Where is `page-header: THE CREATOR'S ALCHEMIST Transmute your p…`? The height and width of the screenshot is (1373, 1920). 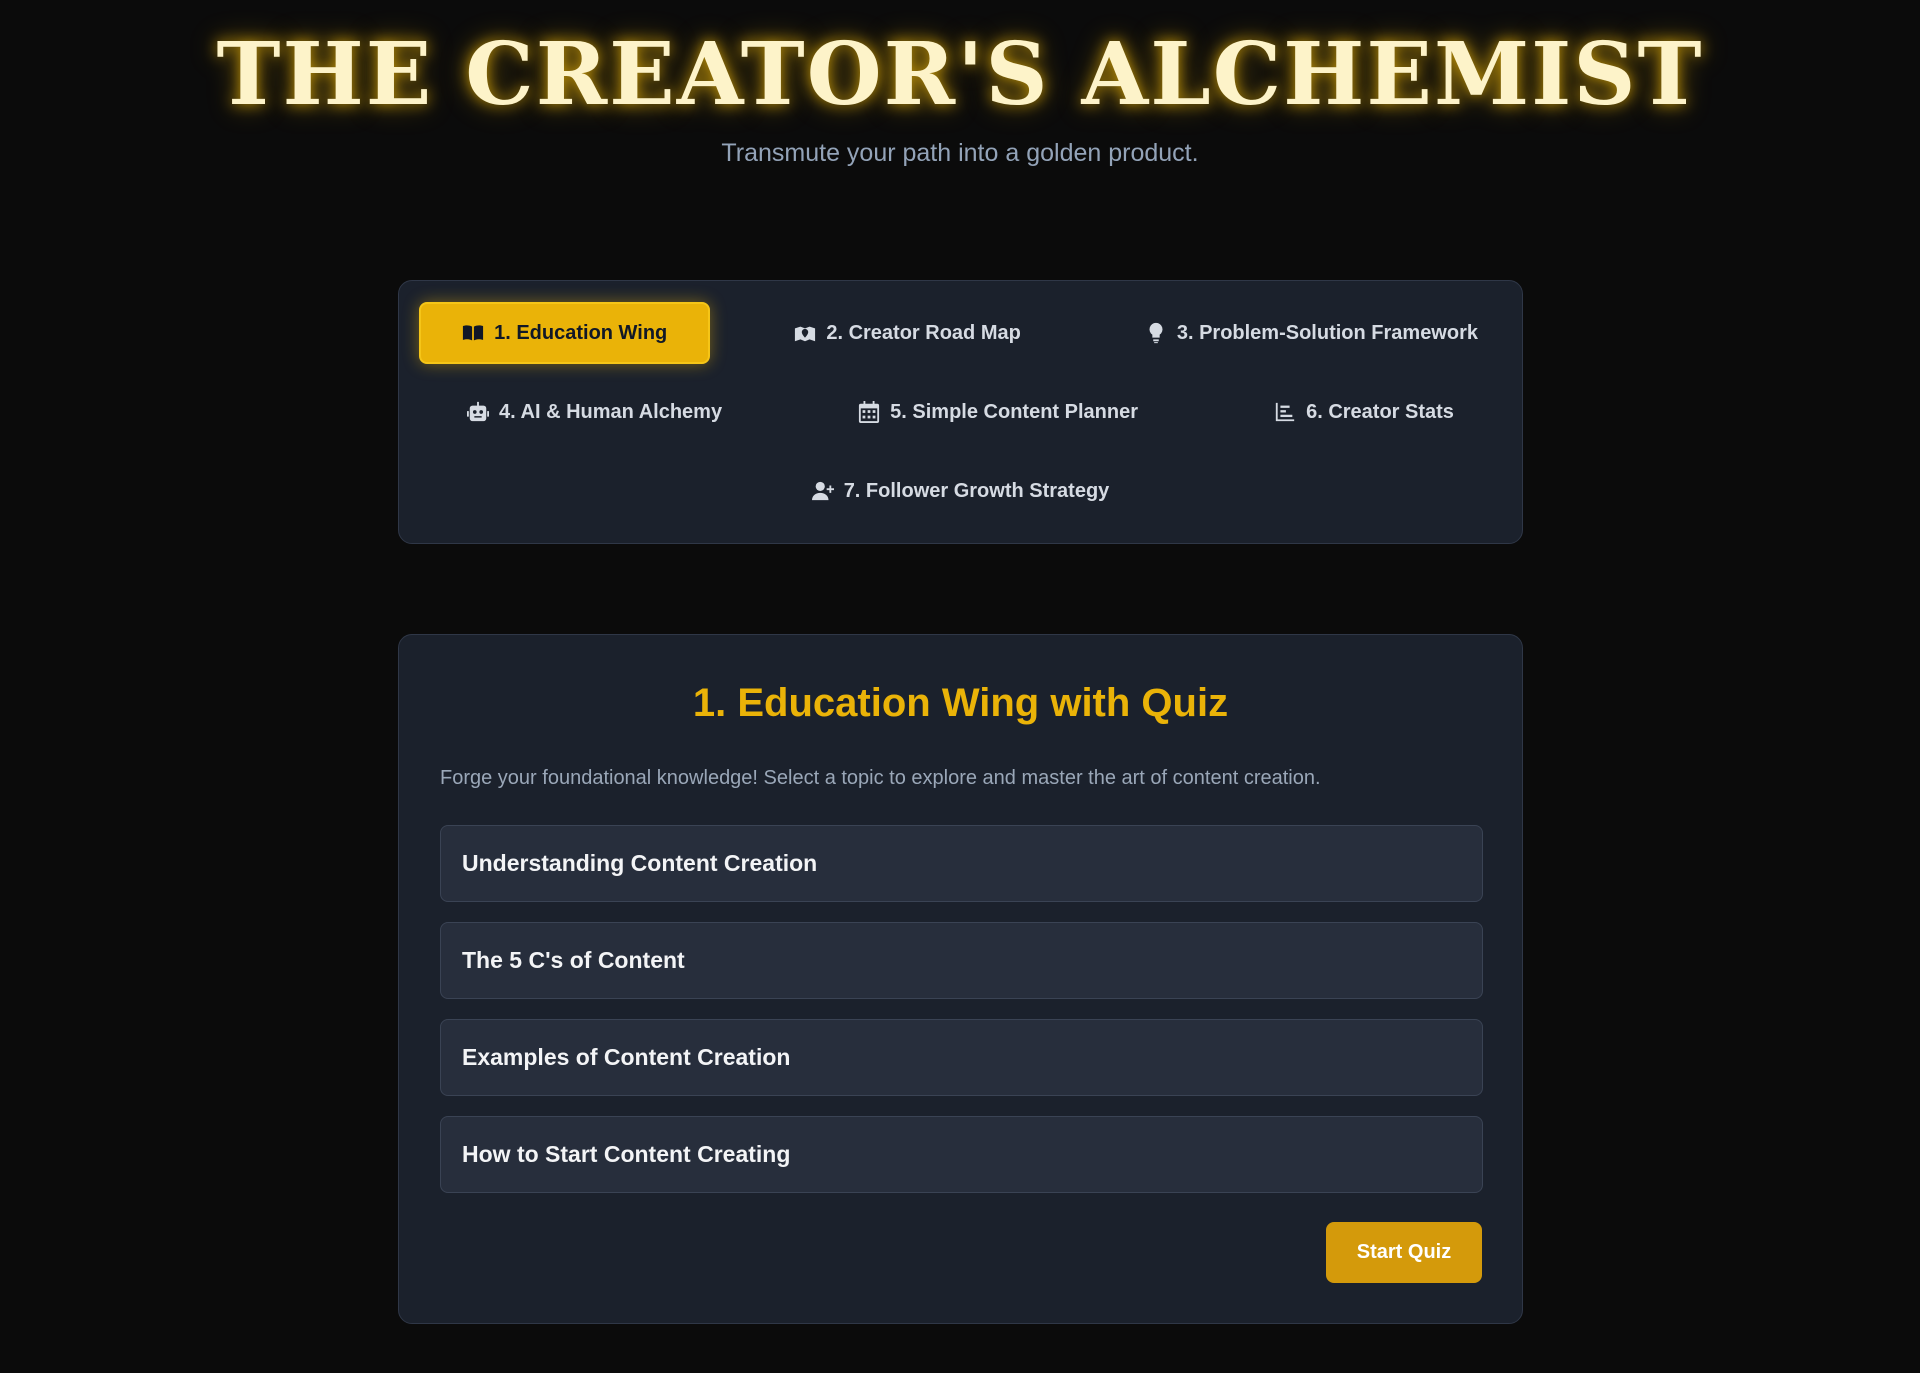 page-header: THE CREATOR'S ALCHEMIST Transmute your p… is located at coordinates (960, 84).